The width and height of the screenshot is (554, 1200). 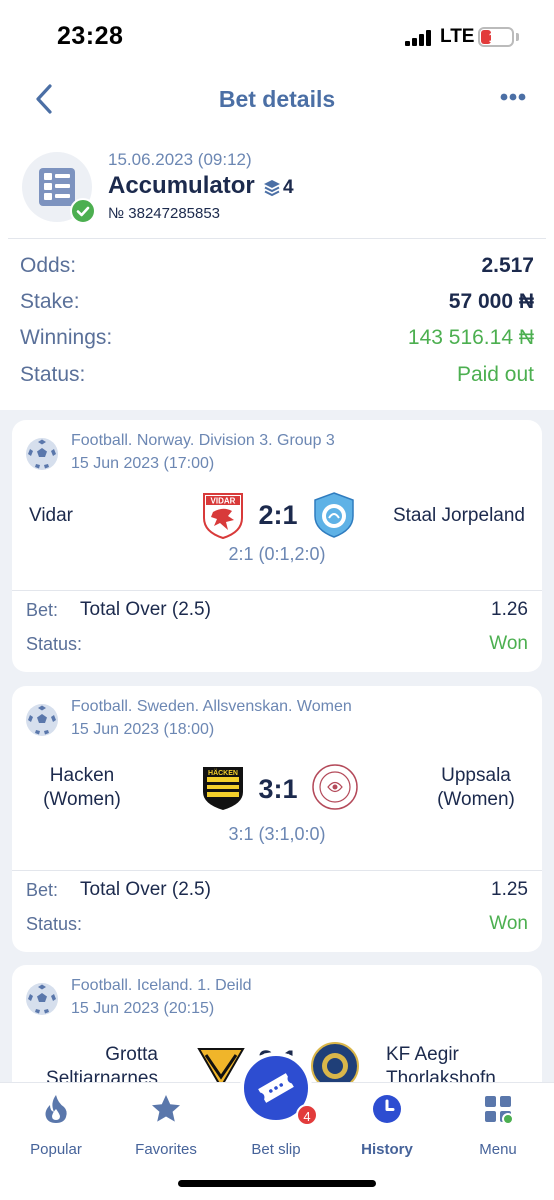 I want to click on score-detail: 3:1 (3:1,0:0), so click(x=277, y=834).